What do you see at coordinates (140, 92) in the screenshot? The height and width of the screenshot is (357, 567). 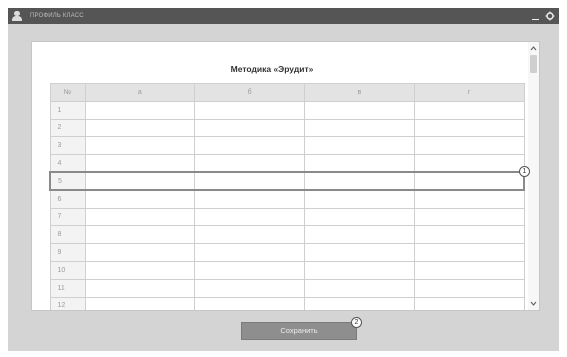 I see `column-header: а` at bounding box center [140, 92].